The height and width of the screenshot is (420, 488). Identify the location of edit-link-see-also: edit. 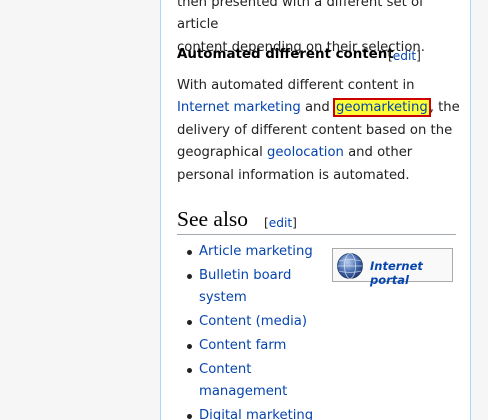
(280, 223).